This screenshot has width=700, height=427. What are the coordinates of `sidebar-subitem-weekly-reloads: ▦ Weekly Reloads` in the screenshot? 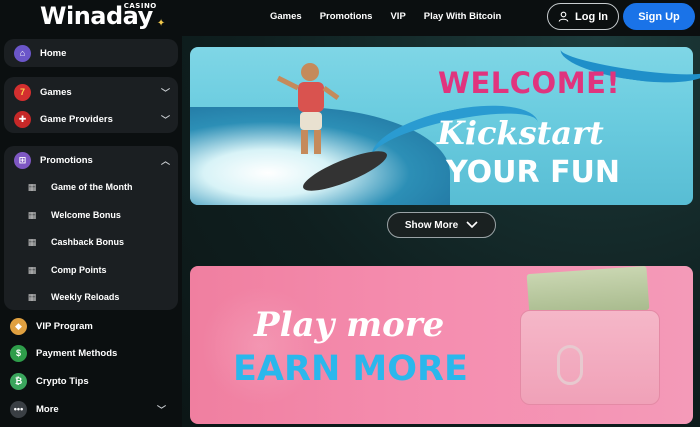 It's located at (91, 297).